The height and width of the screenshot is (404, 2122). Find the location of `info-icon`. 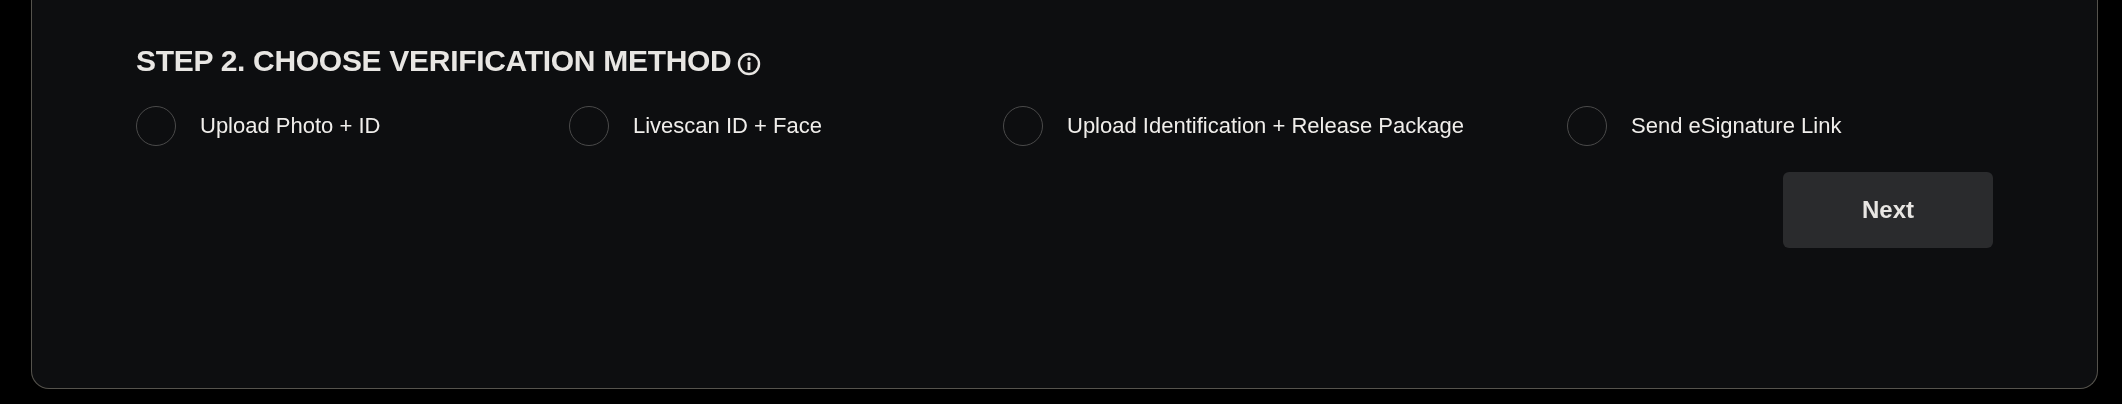

info-icon is located at coordinates (749, 64).